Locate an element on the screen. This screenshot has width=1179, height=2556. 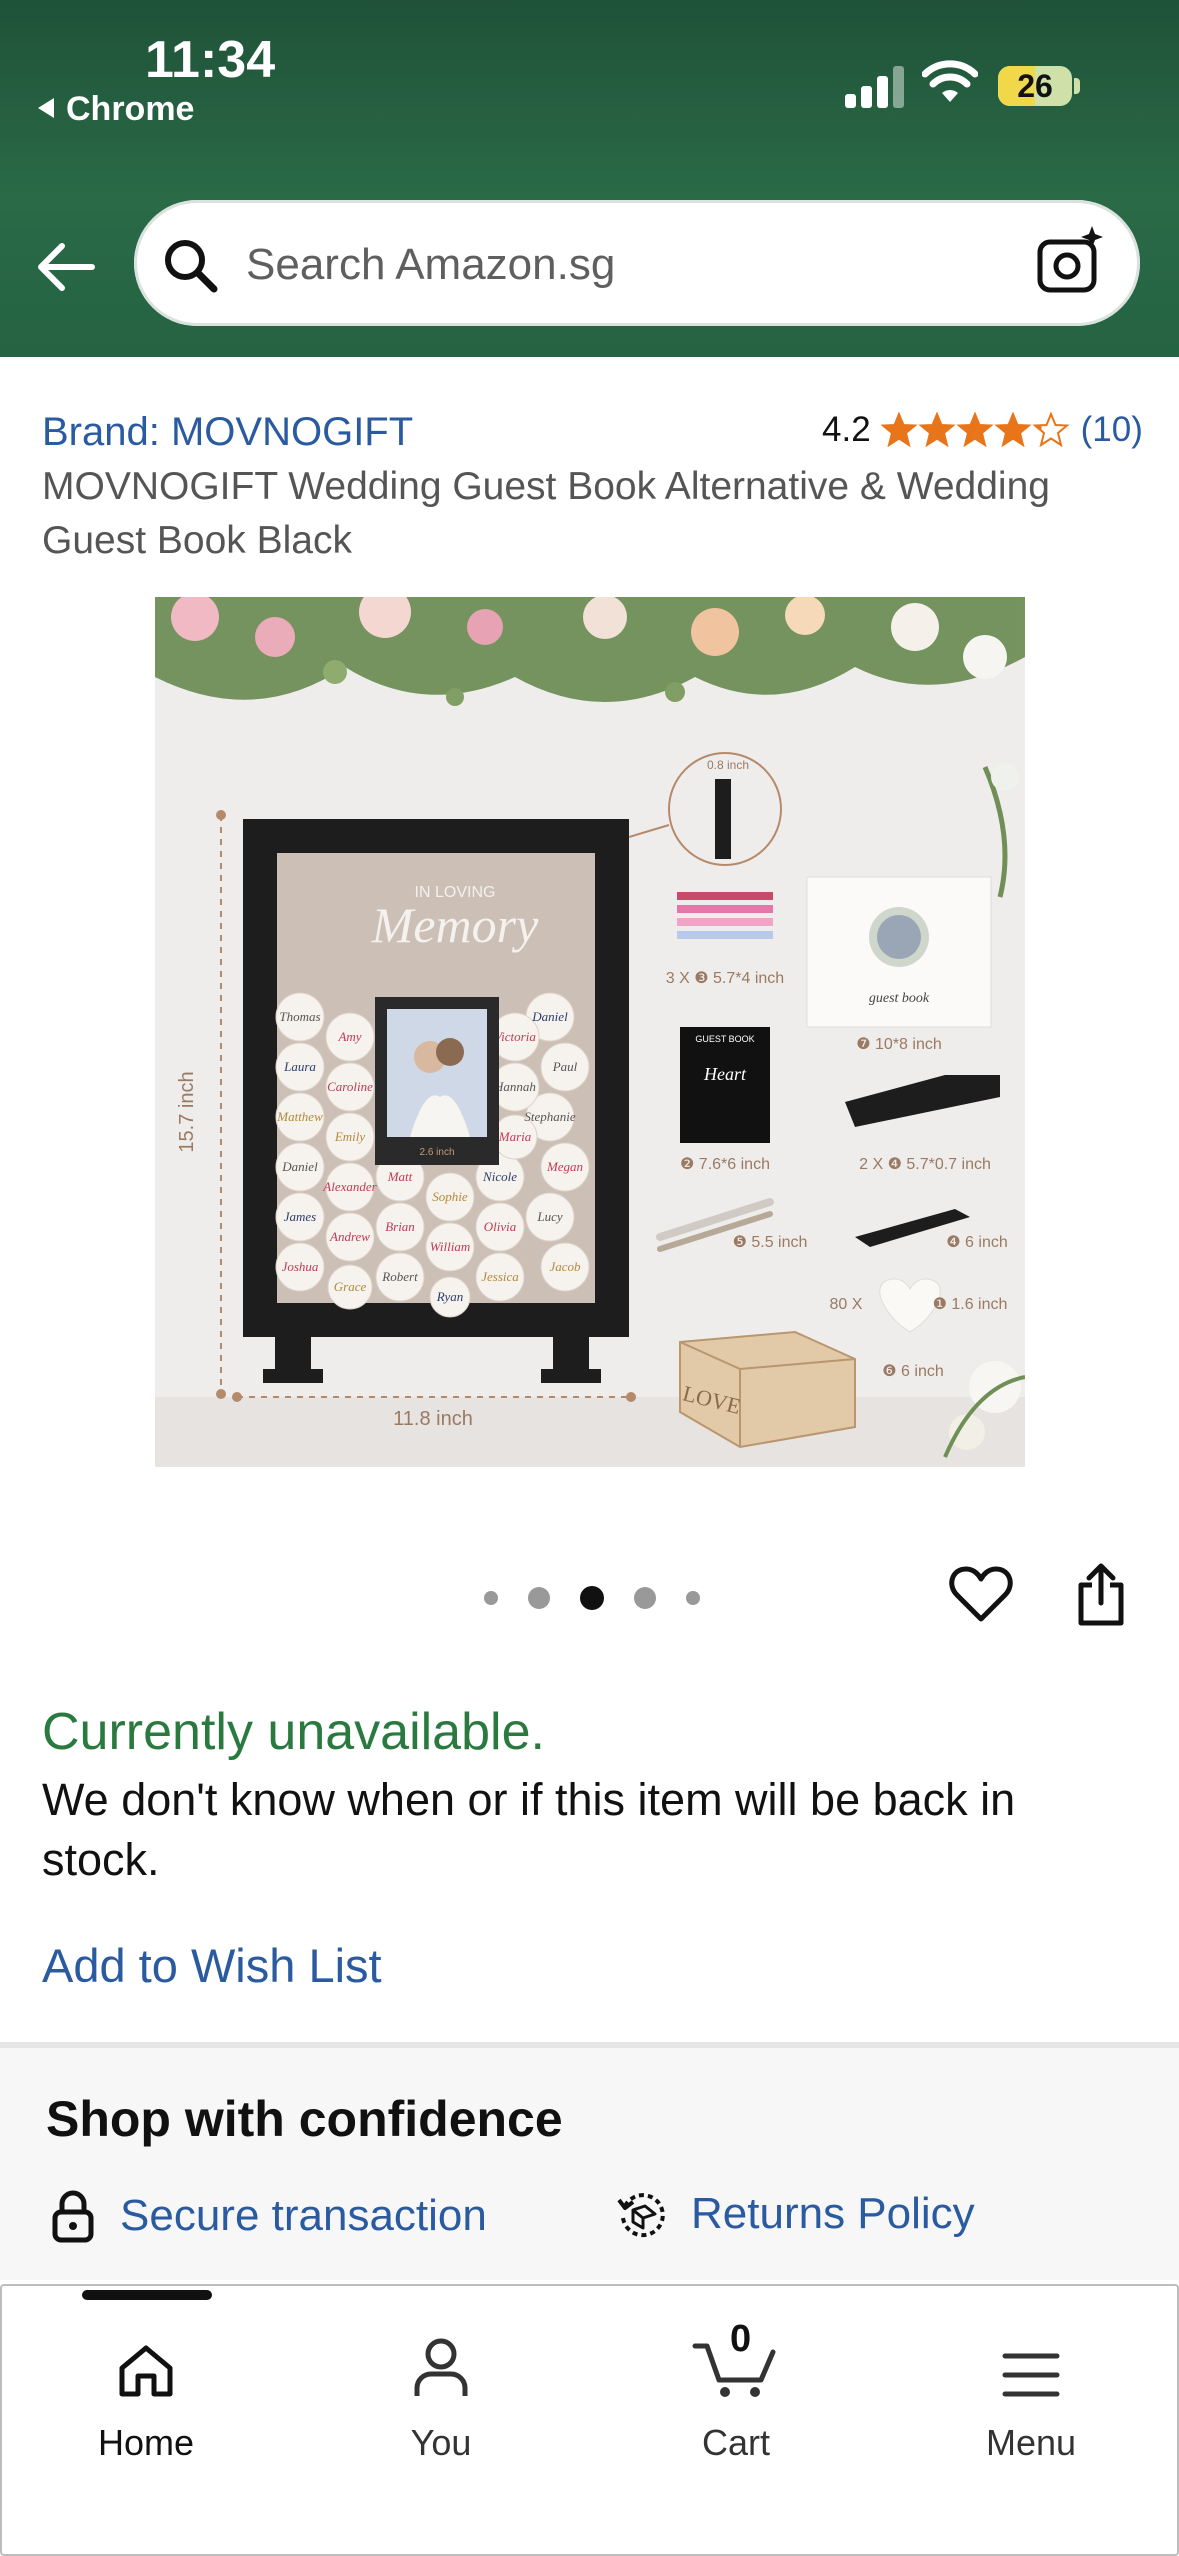
secure-transaction-label: Secure transaction is located at coordinates (303, 2215).